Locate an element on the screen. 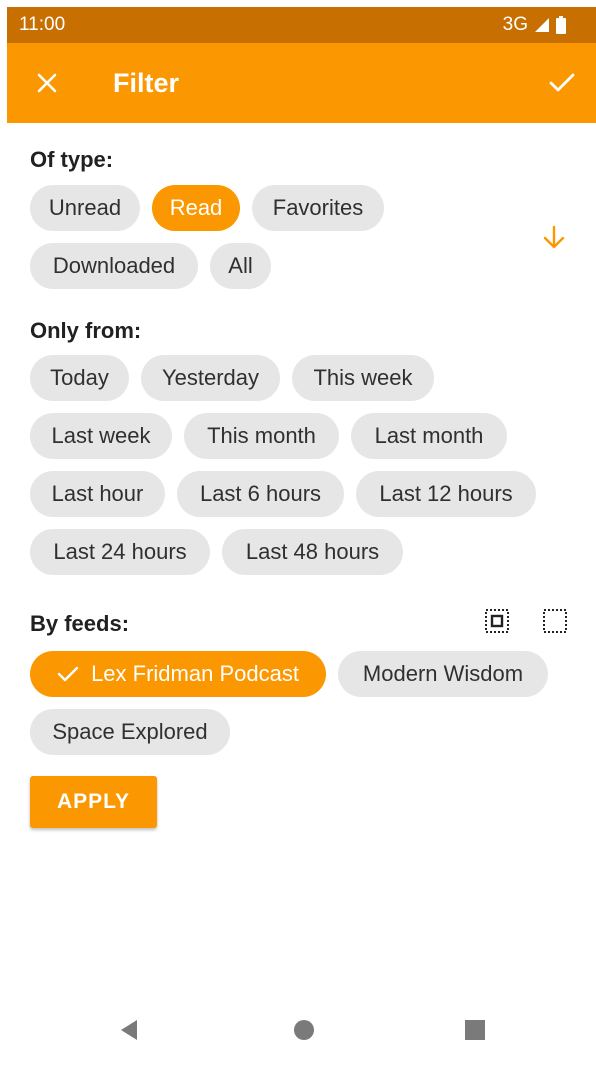 The height and width of the screenshot is (1074, 596). select-all-button is located at coordinates (497, 621).